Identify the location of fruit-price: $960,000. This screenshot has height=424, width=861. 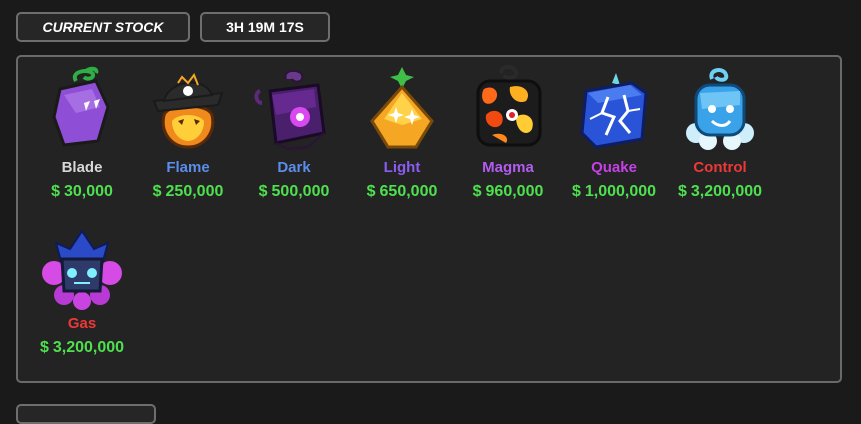
(508, 191).